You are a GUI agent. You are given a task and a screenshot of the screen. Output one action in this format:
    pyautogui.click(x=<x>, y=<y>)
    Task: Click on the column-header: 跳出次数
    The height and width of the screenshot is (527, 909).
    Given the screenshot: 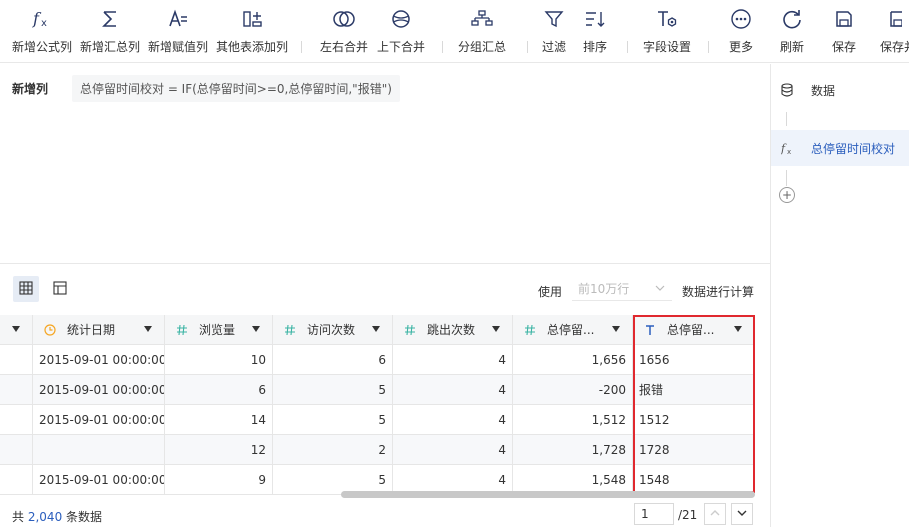 What is the action you would take?
    pyautogui.click(x=453, y=330)
    